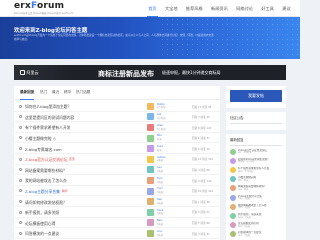 The width and height of the screenshot is (320, 240). Describe the element at coordinates (117, 138) in the screenshot. I see `topic-row: 小樱主题做完啦 :) Mio 昨天 回复 6 阅读 77` at that location.